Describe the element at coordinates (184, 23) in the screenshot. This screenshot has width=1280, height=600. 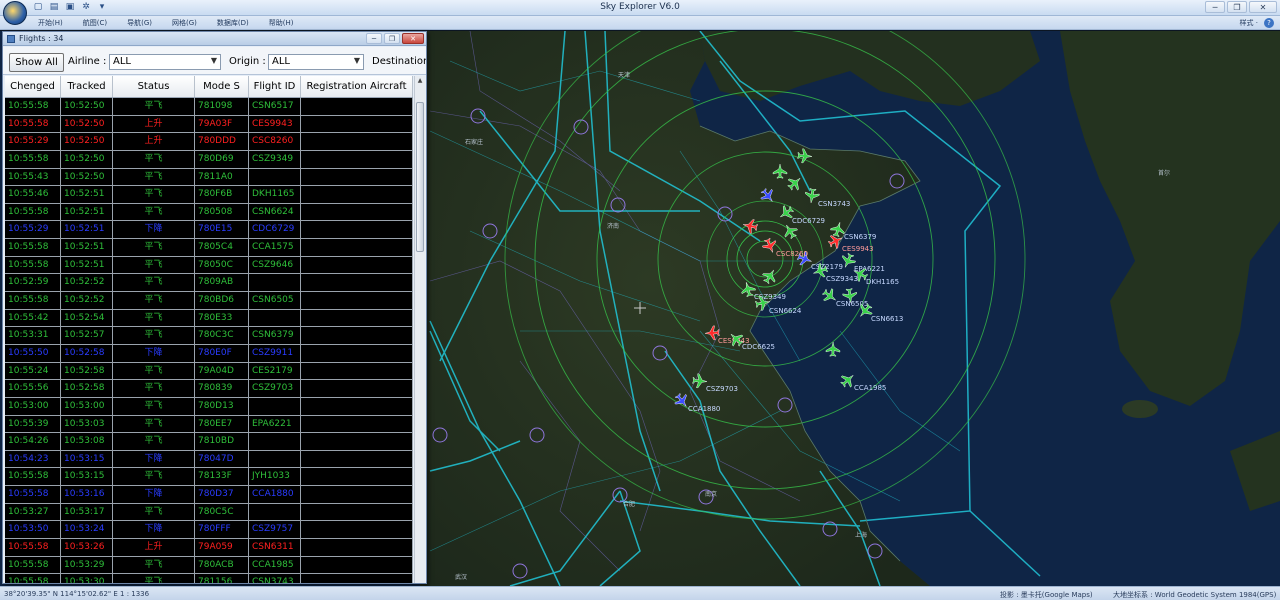
I see `menu-grid: 网格(G)` at that location.